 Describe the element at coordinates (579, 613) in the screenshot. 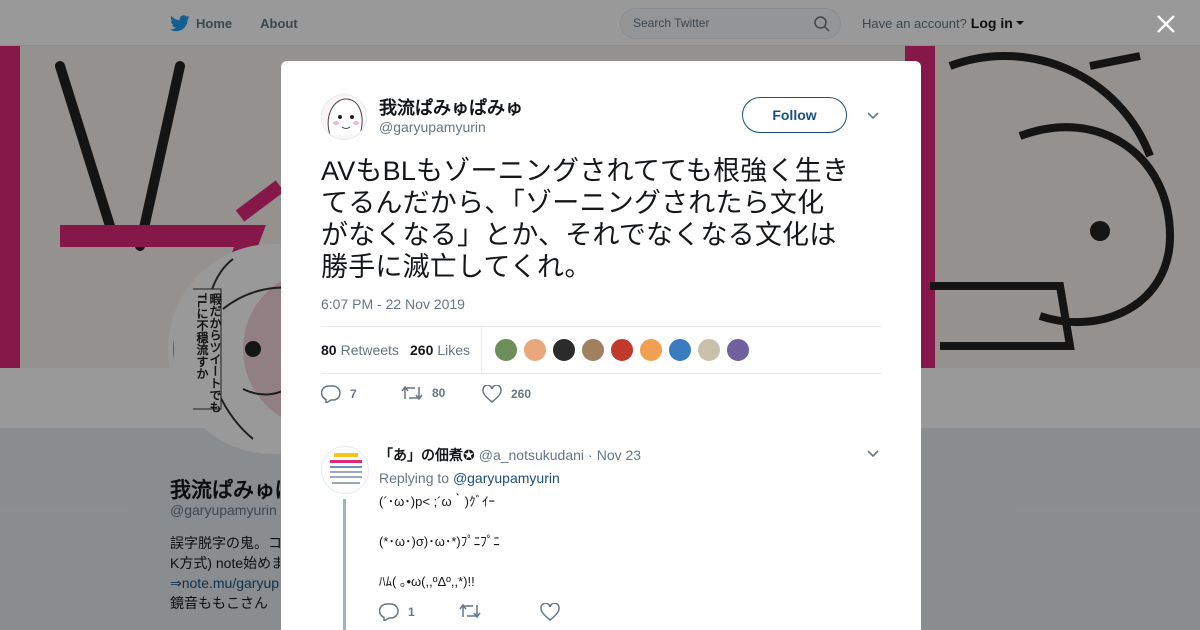

I see `reply-actions: 1` at that location.